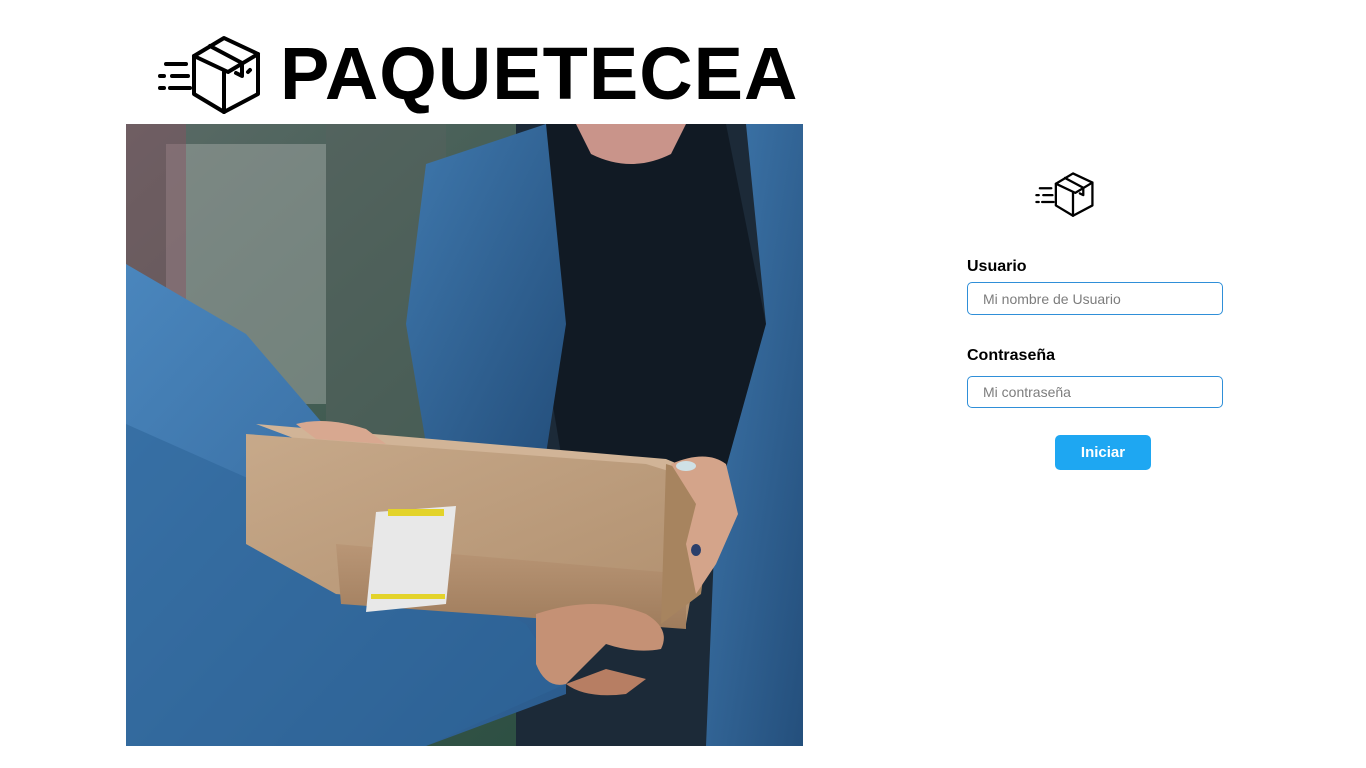 The width and height of the screenshot is (1366, 768). I want to click on username-input, so click(1095, 298).